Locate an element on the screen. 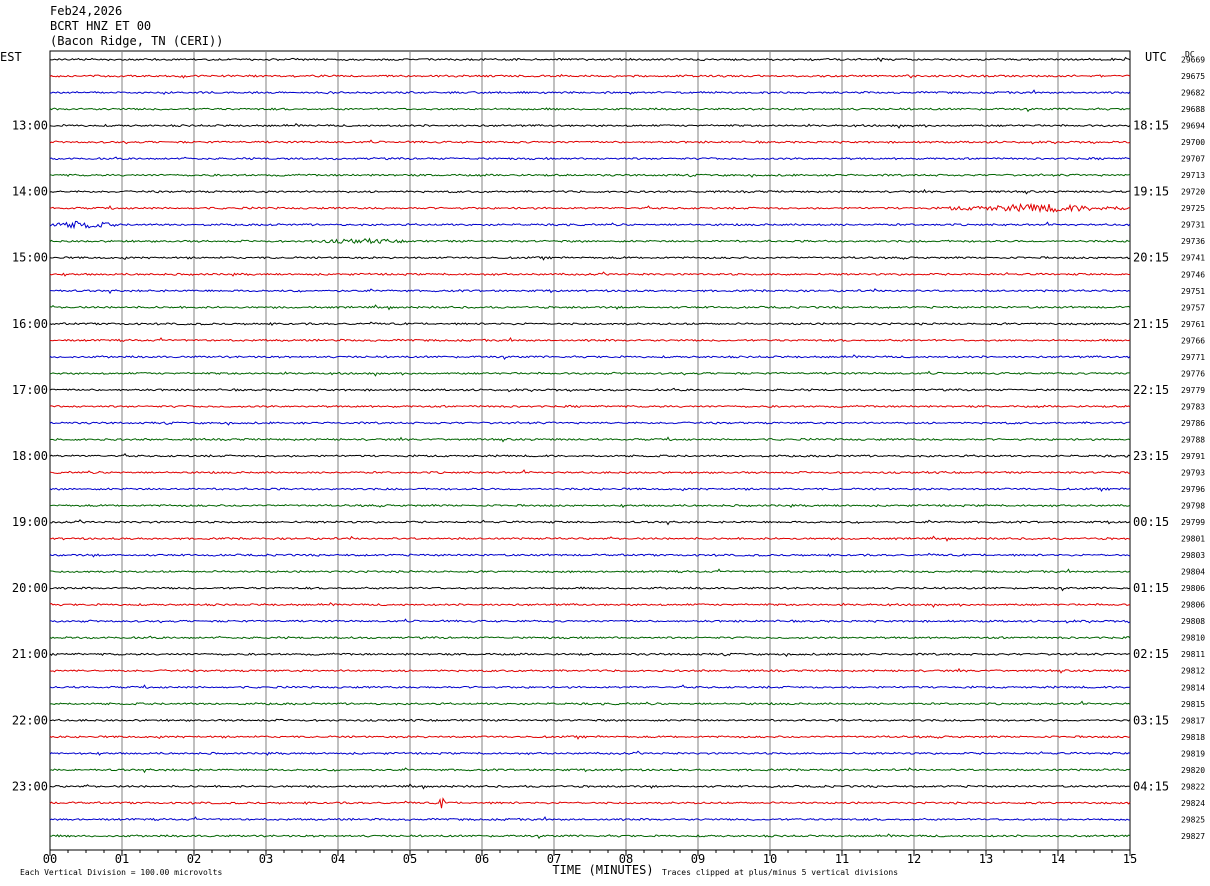 The height and width of the screenshot is (886, 1210). hour-label-utc: 21:15 is located at coordinates (1151, 324).